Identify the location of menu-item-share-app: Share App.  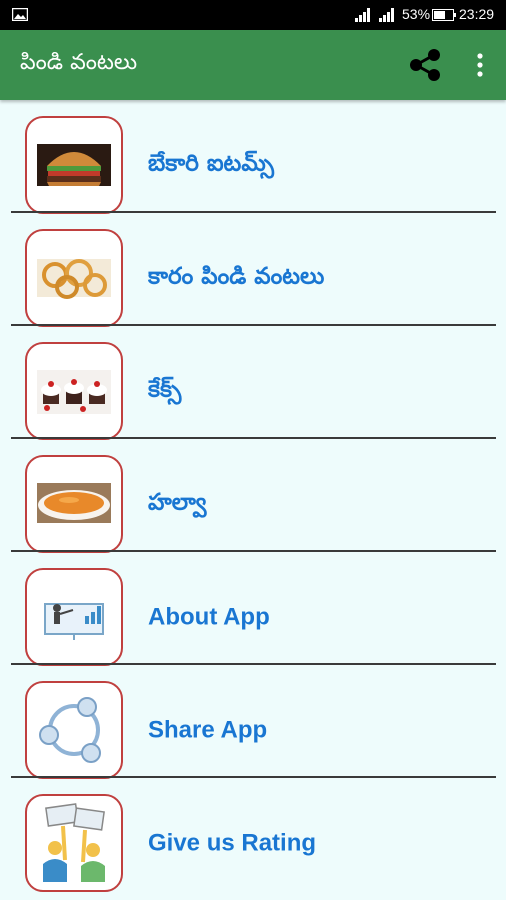
(248, 722).